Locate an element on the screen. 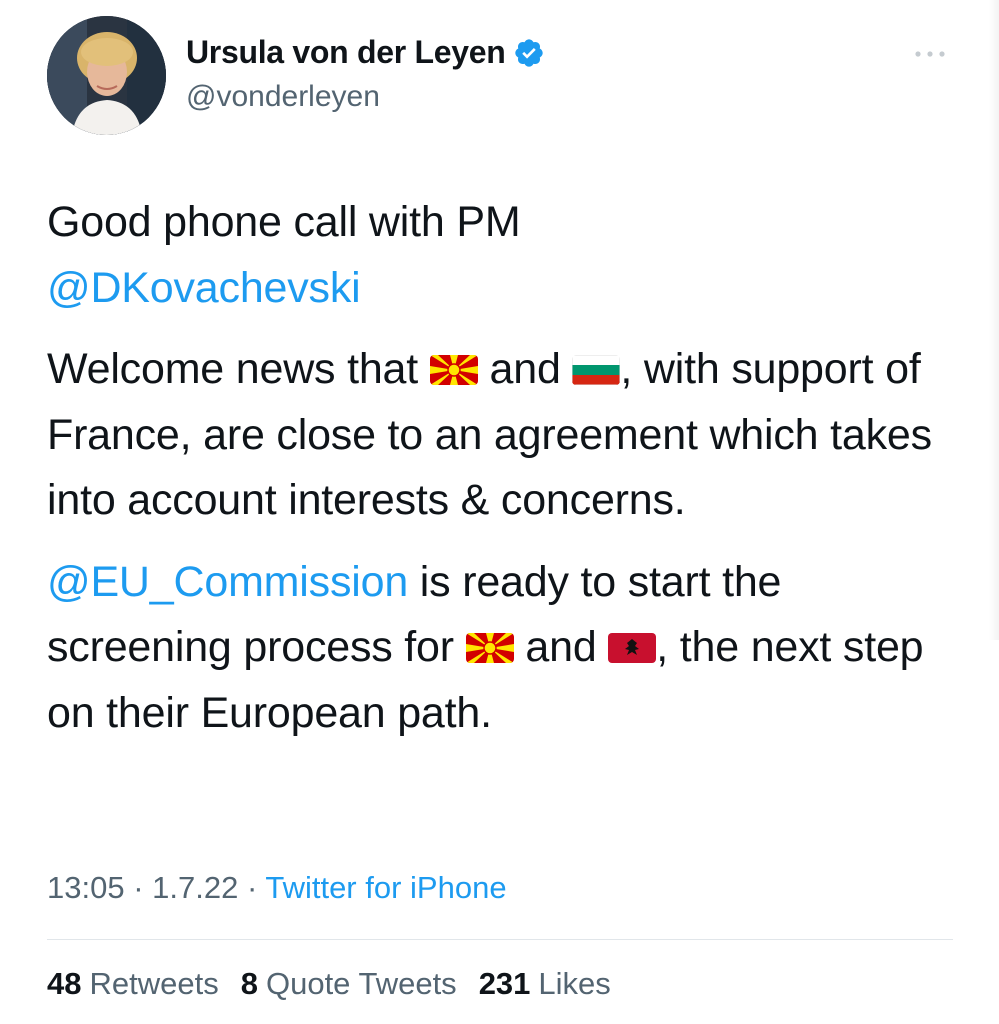 The height and width of the screenshot is (1024, 999). tweet-paragraph-1: Good phone call with PM @DKovachevski is located at coordinates (502, 255).